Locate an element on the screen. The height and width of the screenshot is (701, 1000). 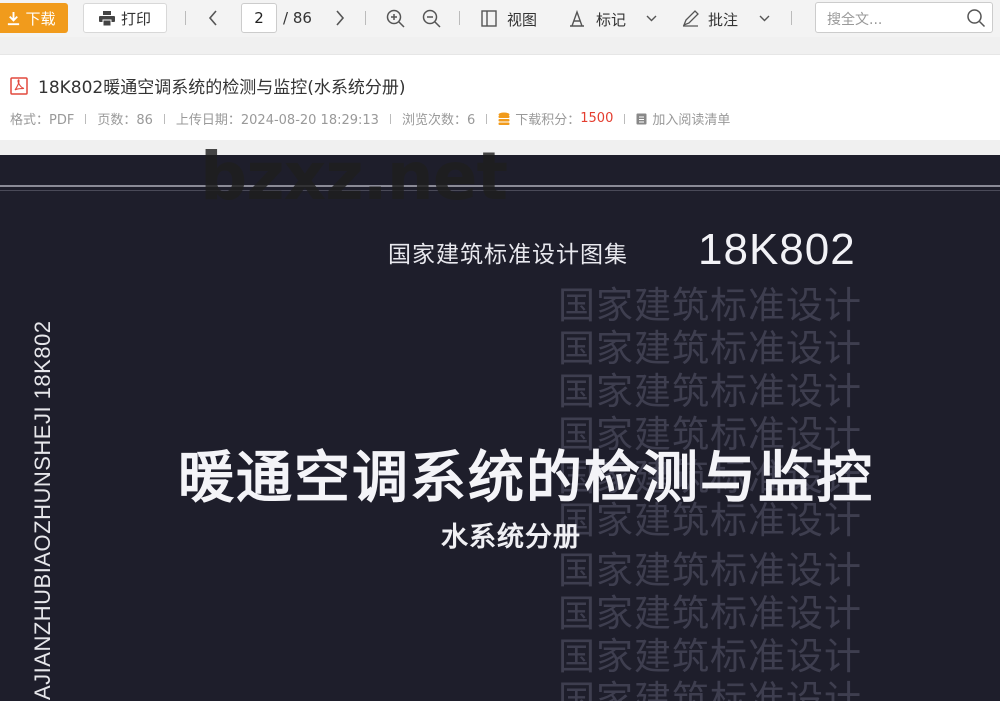
next-page-icon is located at coordinates (340, 18).